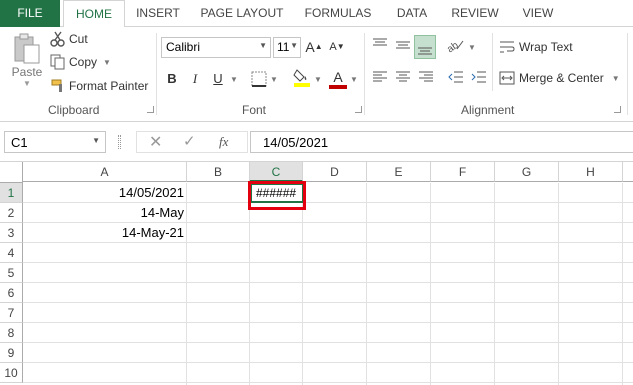  I want to click on merge-center-button: Merge & Center ▼, so click(559, 78).